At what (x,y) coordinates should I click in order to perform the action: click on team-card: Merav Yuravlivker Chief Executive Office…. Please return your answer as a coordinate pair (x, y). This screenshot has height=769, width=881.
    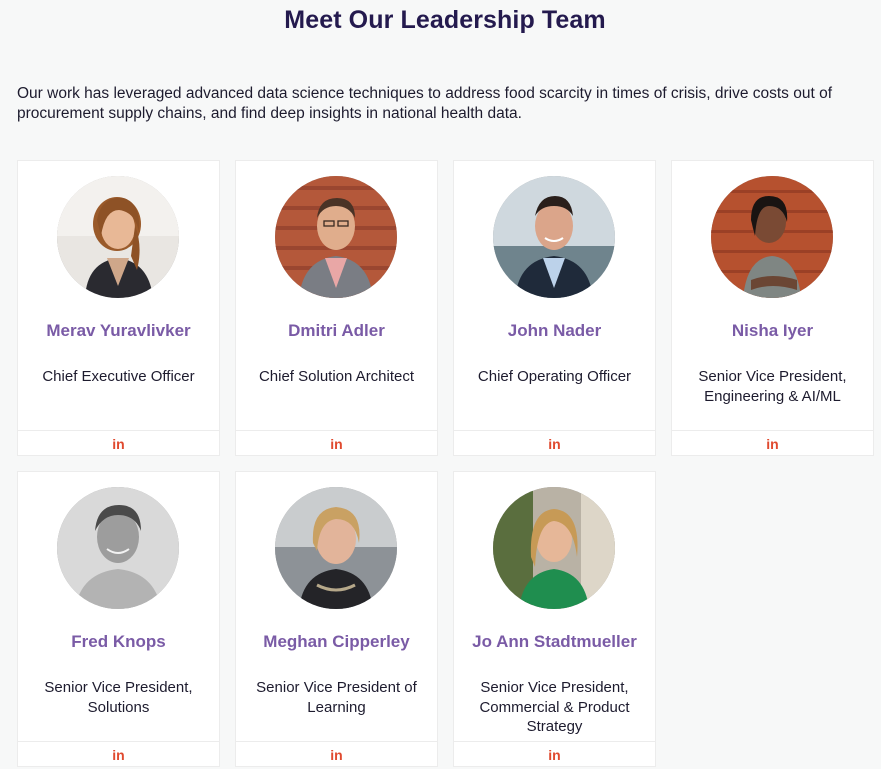
    Looking at the image, I should click on (118, 308).